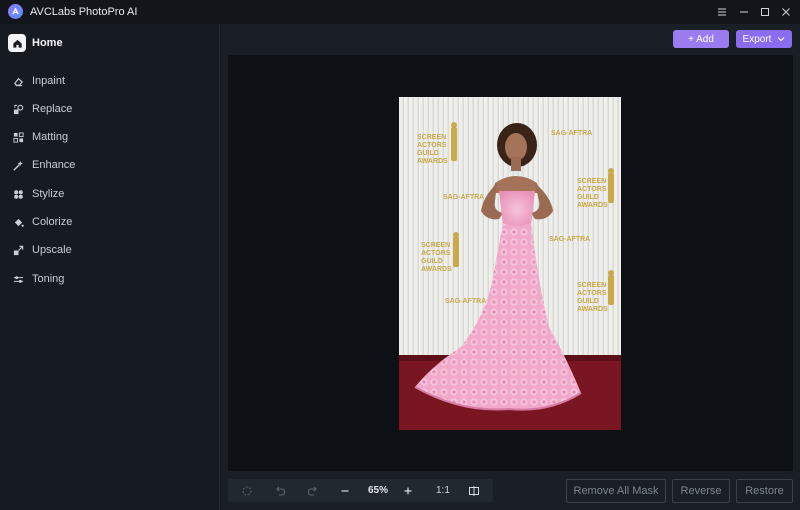  I want to click on remove-all-mask-button: Remove All Mask, so click(616, 491).